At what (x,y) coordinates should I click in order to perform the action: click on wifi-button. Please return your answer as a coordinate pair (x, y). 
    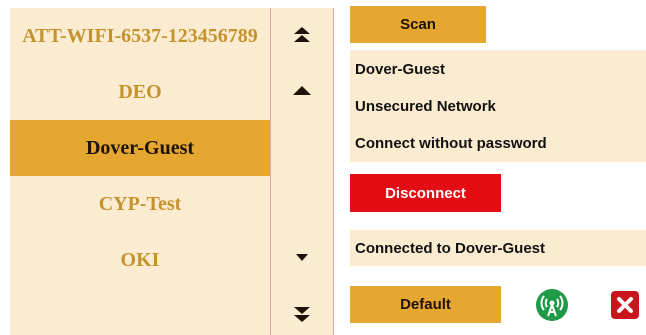
    Looking at the image, I should click on (552, 305).